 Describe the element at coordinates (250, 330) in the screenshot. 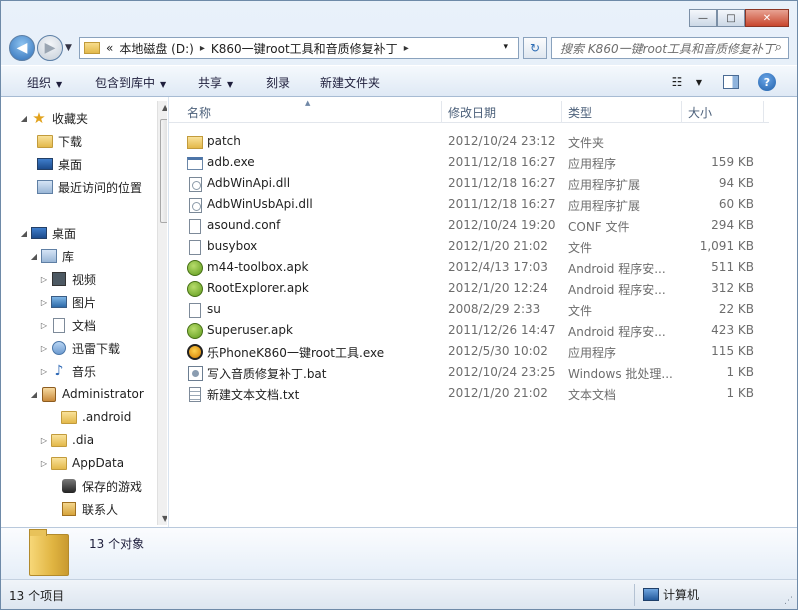

I see `file-name: Superuser.apk` at that location.